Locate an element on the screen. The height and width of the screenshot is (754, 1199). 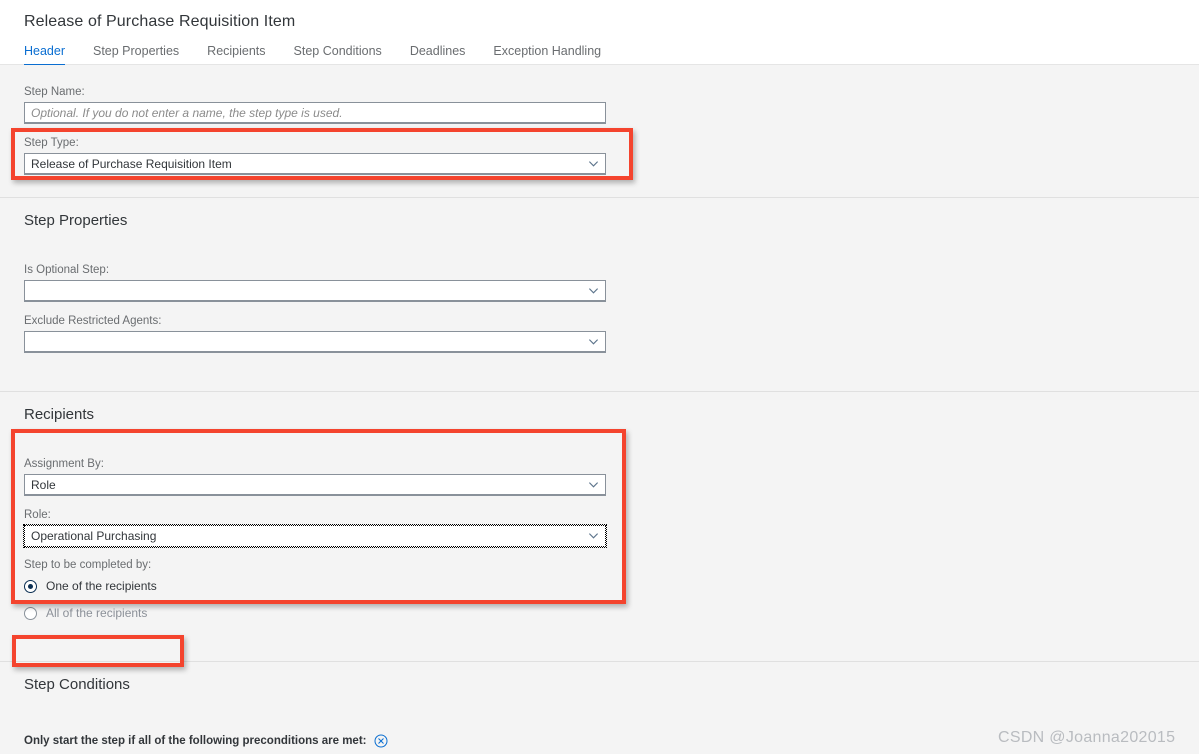
tab-step-conditions: Step Conditions is located at coordinates (338, 55).